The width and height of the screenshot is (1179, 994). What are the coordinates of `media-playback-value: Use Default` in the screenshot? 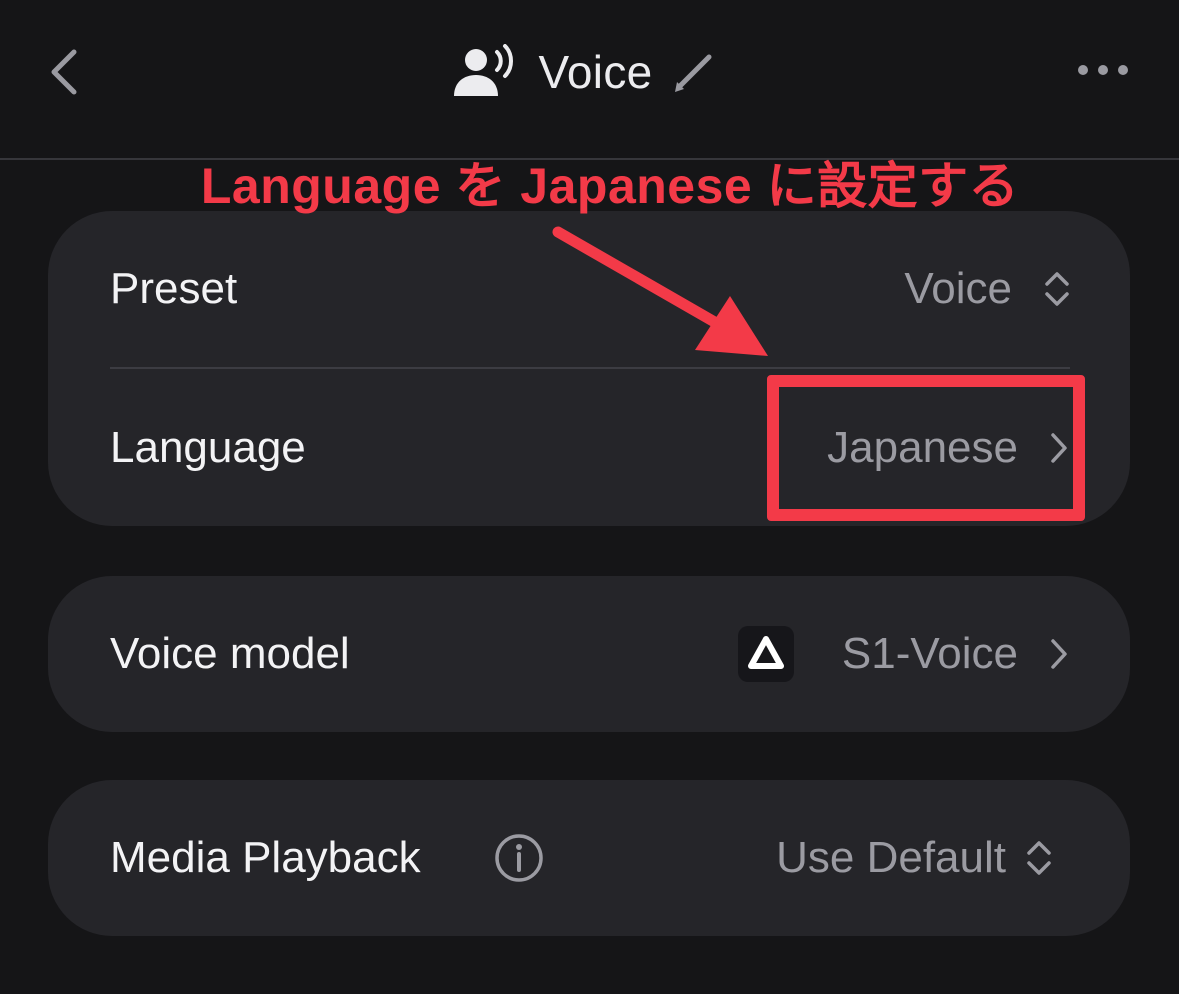 It's located at (891, 857).